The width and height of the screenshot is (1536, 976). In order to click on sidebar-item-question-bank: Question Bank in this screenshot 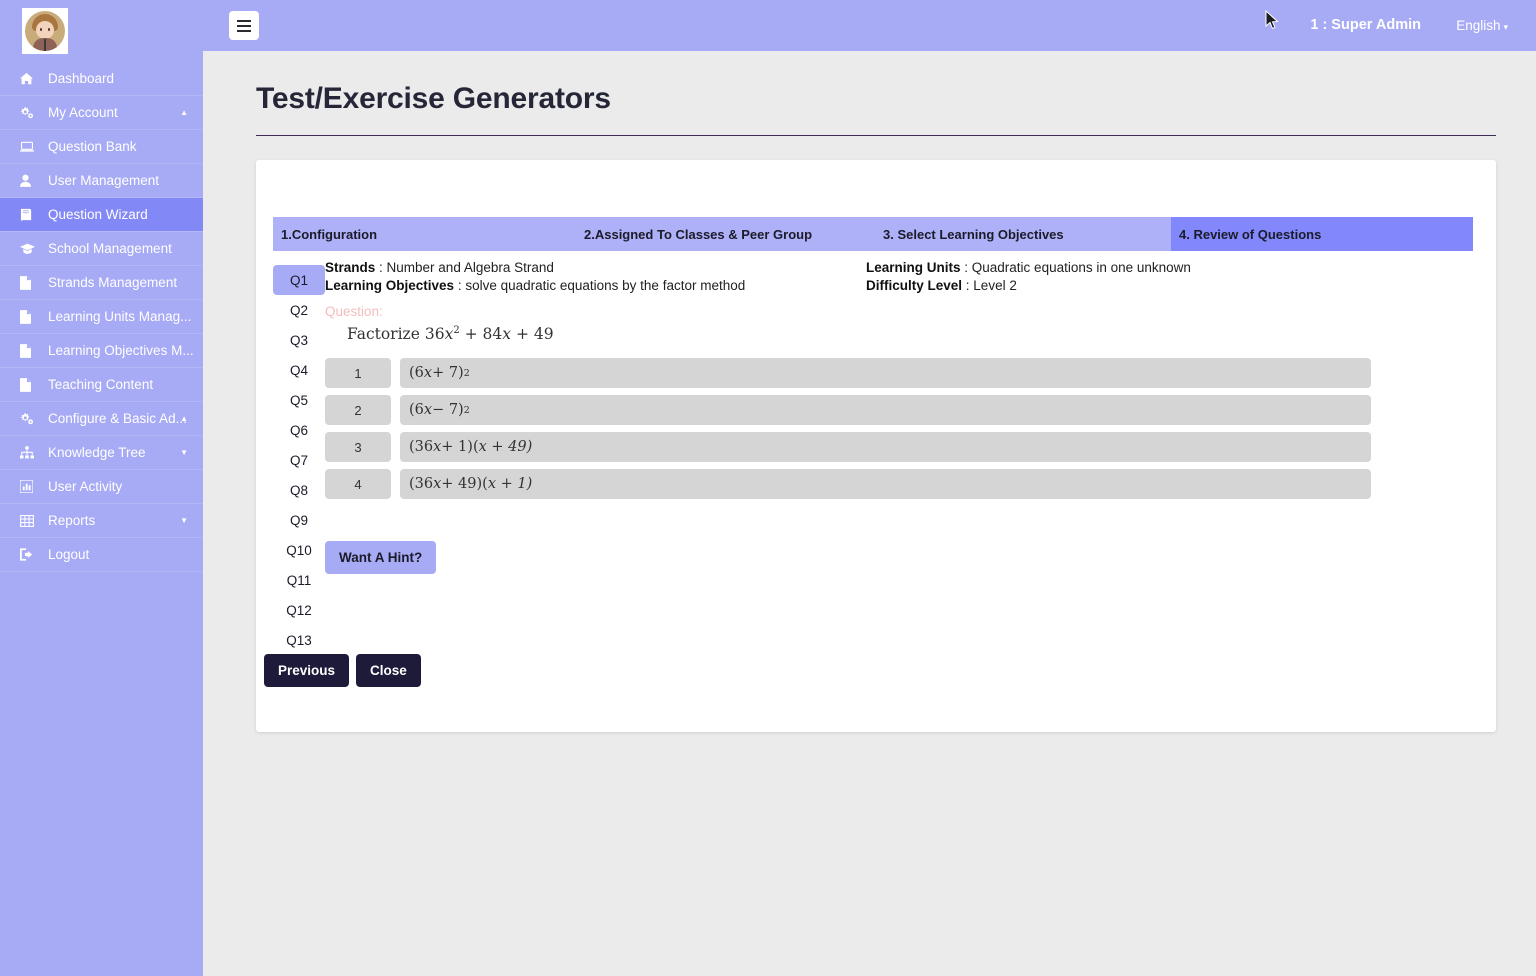, I will do `click(101, 147)`.